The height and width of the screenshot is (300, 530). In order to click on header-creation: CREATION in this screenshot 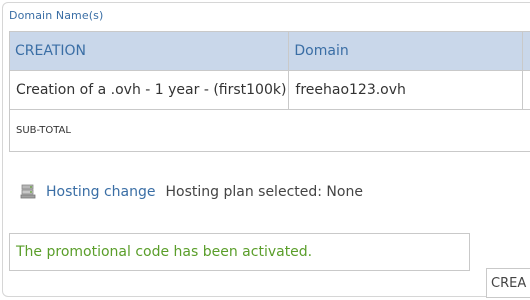, I will do `click(149, 51)`.